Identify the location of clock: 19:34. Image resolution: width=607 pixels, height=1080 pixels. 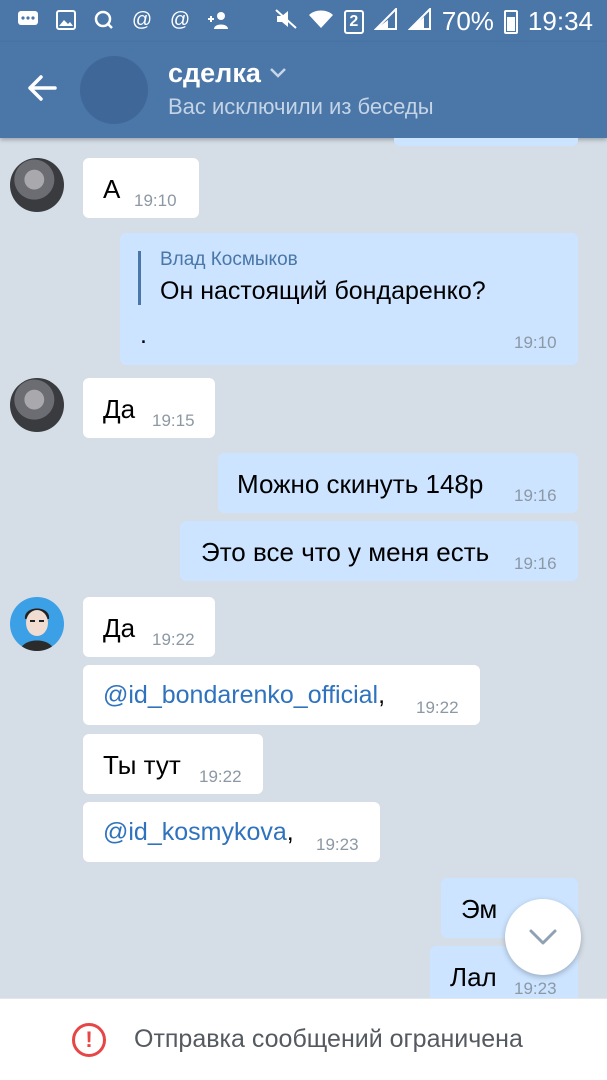
(560, 21).